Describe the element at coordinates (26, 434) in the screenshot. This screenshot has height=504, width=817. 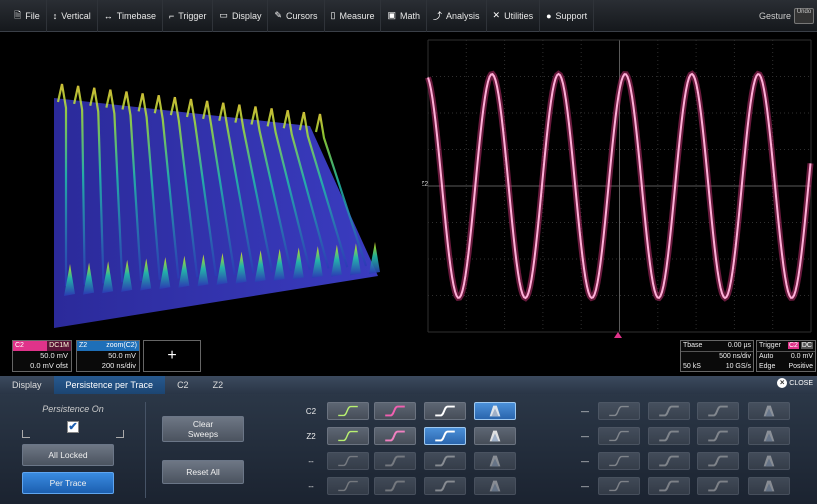
I see `bracket-left` at that location.